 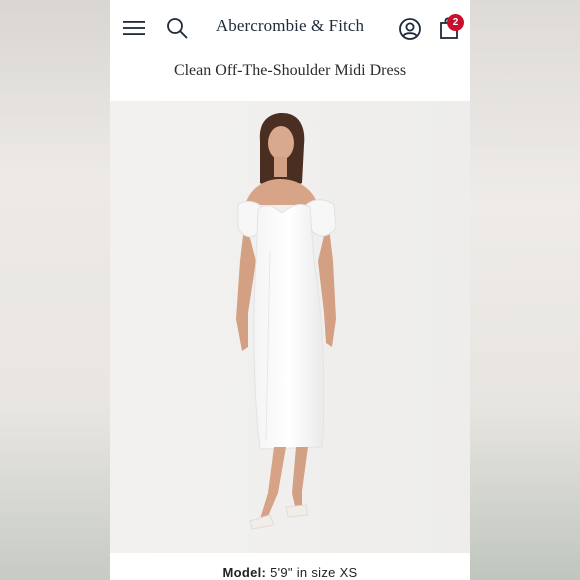 I want to click on menu-icon, so click(x=134, y=28).